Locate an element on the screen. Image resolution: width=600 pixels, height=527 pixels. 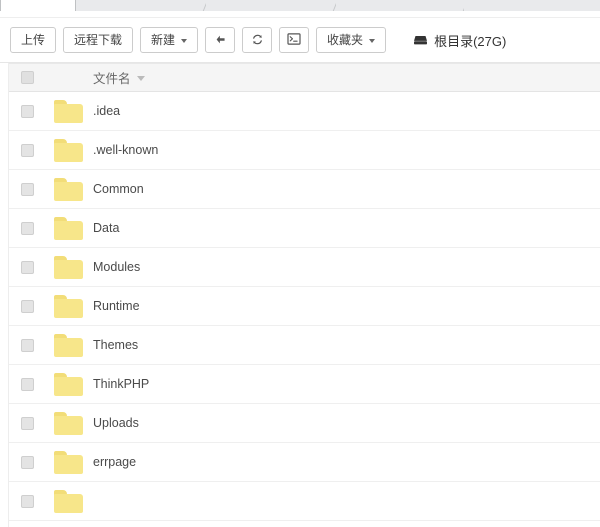
back-button is located at coordinates (220, 40).